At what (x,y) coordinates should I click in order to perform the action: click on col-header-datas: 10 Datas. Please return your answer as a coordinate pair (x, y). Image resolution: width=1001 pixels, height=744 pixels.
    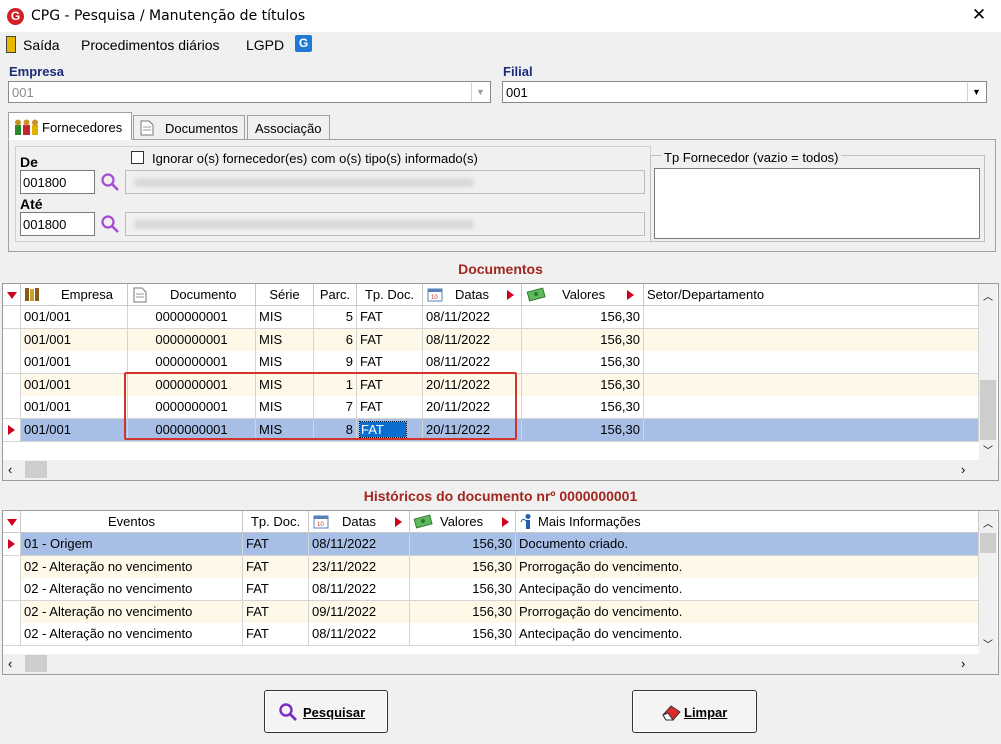
    Looking at the image, I should click on (472, 295).